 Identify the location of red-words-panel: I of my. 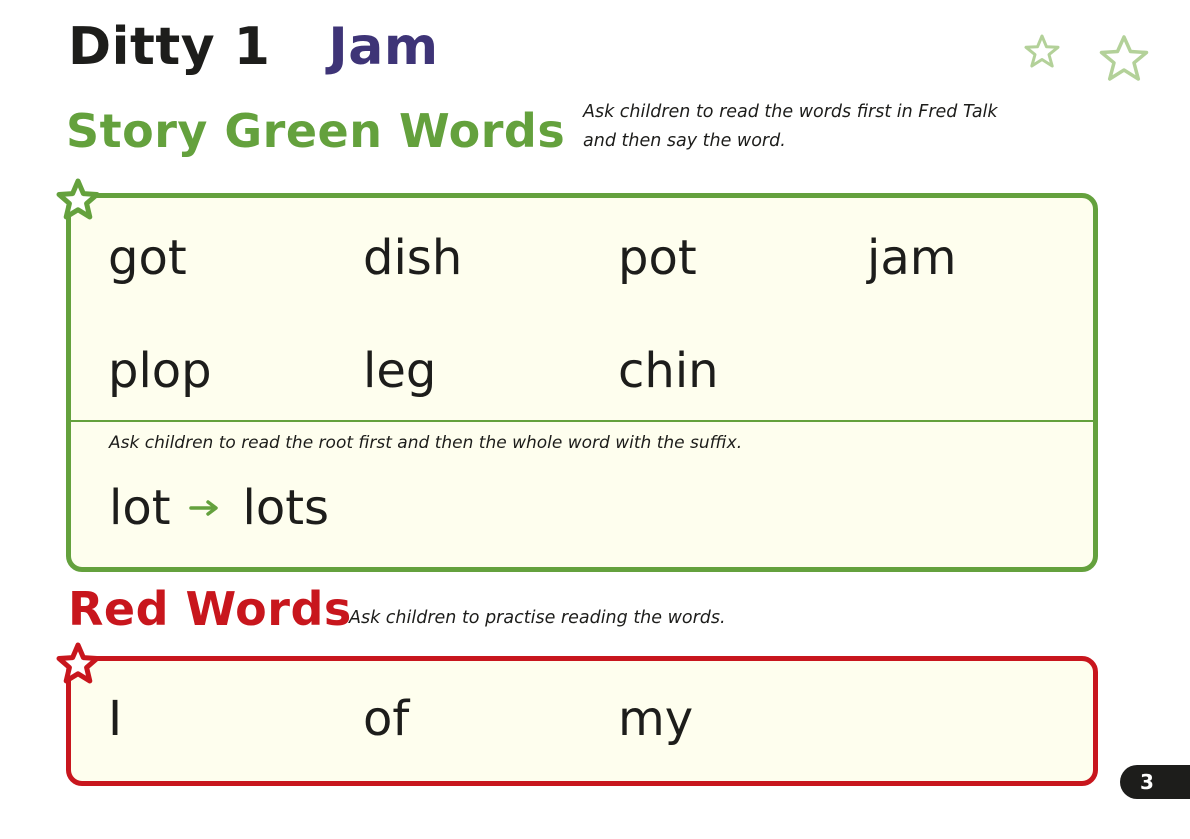
(582, 721).